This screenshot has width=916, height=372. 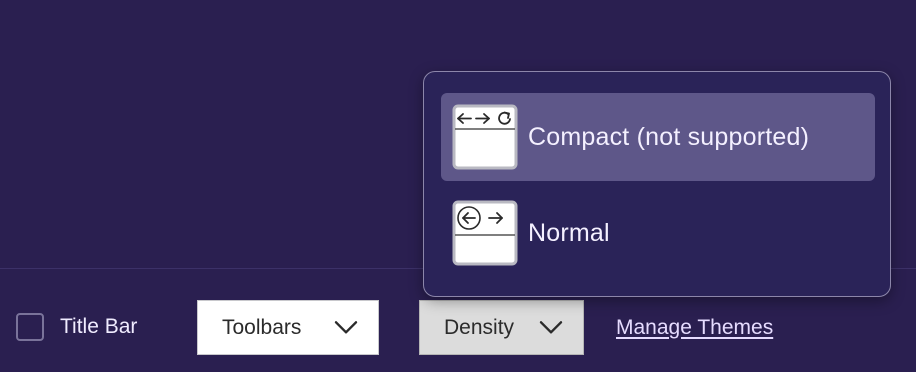 What do you see at coordinates (479, 327) in the screenshot?
I see `density-dropdown-label: Density` at bounding box center [479, 327].